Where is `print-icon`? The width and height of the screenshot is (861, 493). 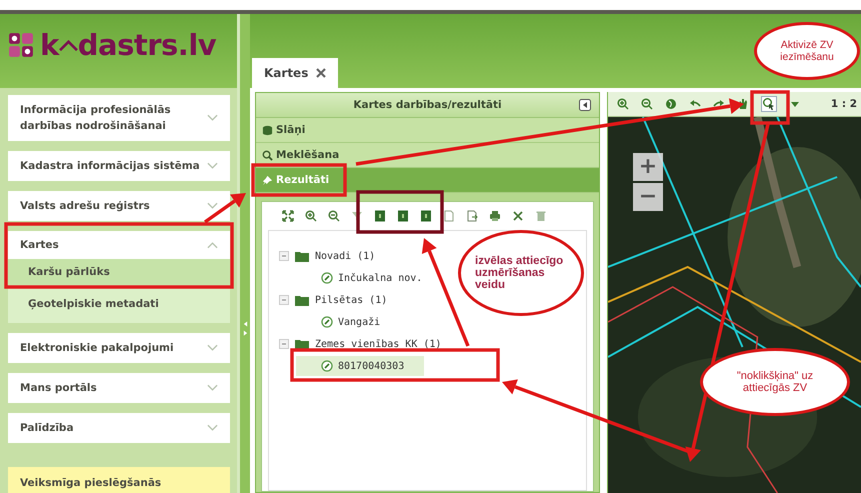 print-icon is located at coordinates (495, 216).